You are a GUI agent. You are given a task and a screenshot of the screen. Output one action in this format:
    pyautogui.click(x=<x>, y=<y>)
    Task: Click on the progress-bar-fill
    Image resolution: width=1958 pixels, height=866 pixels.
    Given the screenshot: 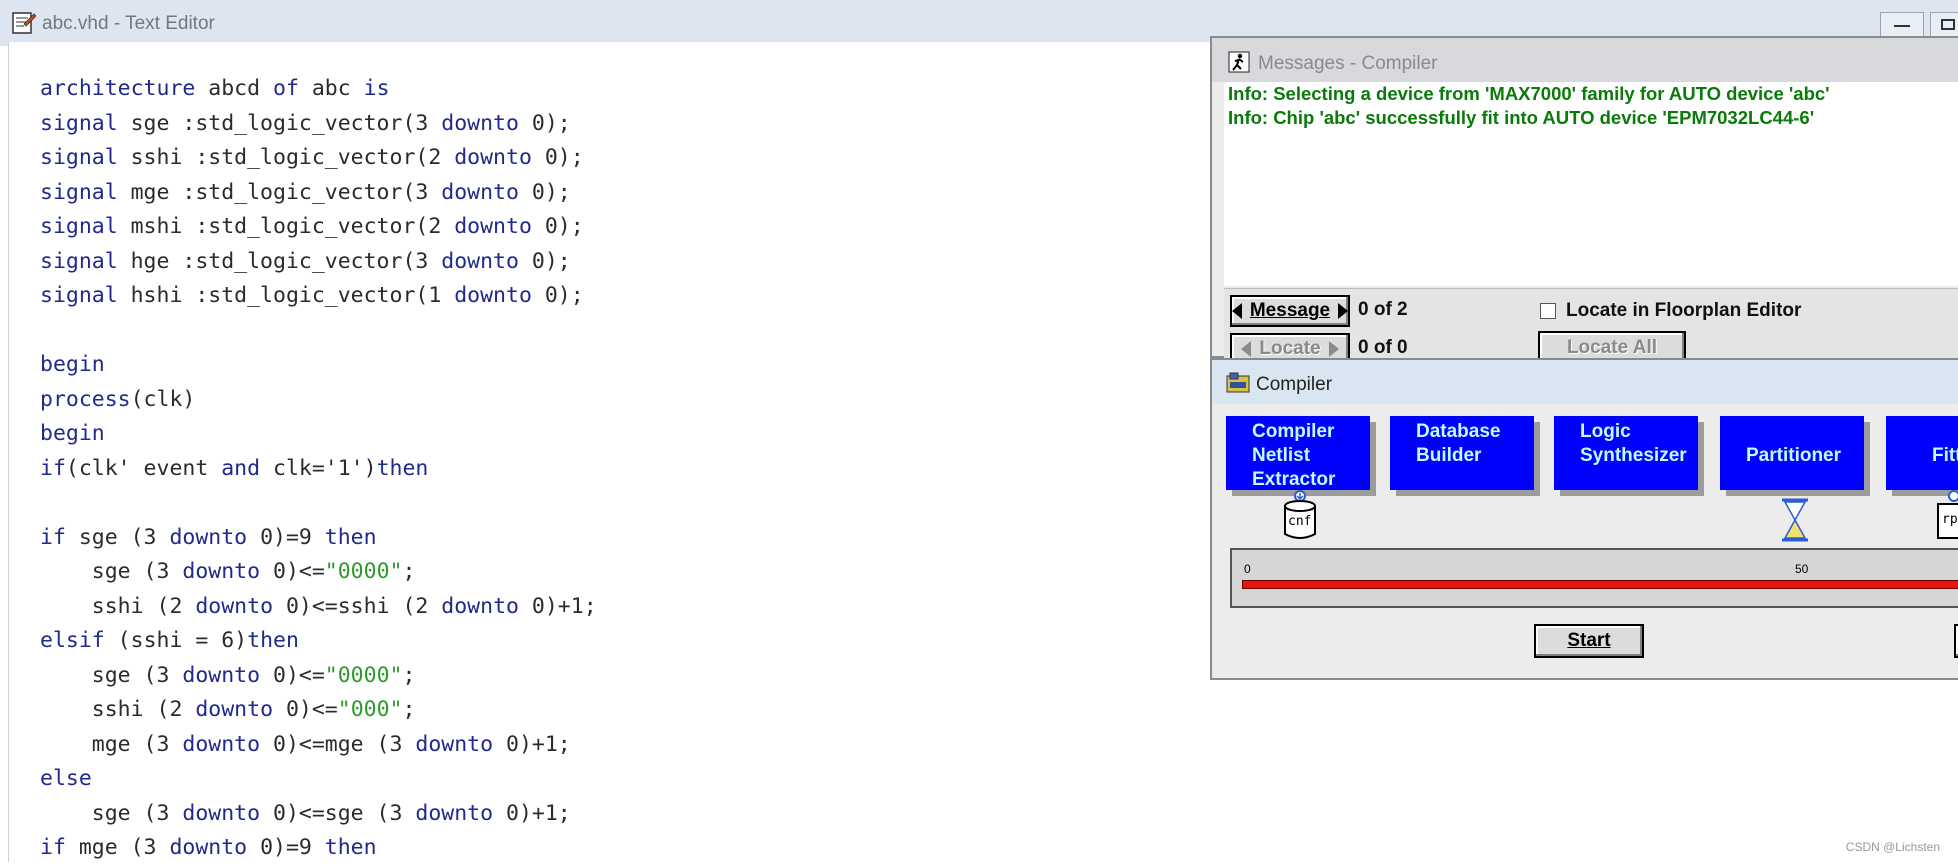 What is the action you would take?
    pyautogui.click(x=1600, y=584)
    